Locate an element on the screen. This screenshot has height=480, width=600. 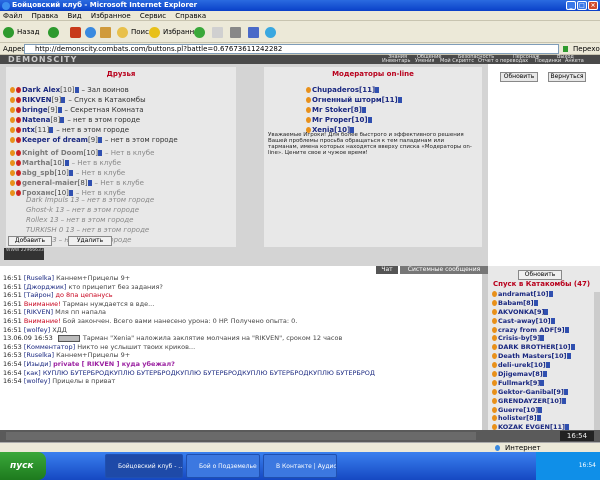
friend-name: Knight of Doom is located at coordinates (53, 153).